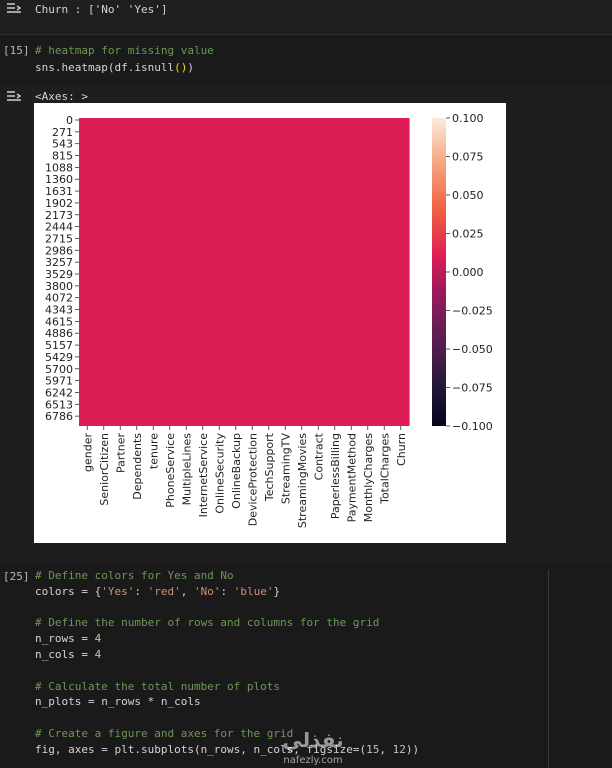 The width and height of the screenshot is (612, 768). Describe the element at coordinates (186, 469) in the screenshot. I see `x-tick-label: MultipleLines` at that location.